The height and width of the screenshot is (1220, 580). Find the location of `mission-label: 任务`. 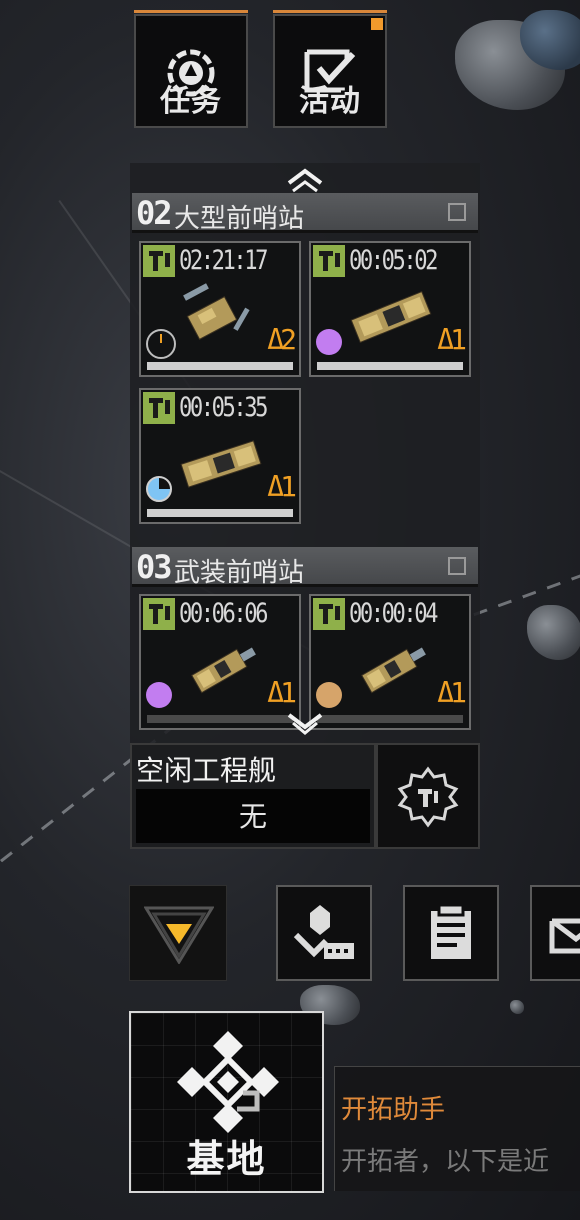

mission-label: 任务 is located at coordinates (191, 101).